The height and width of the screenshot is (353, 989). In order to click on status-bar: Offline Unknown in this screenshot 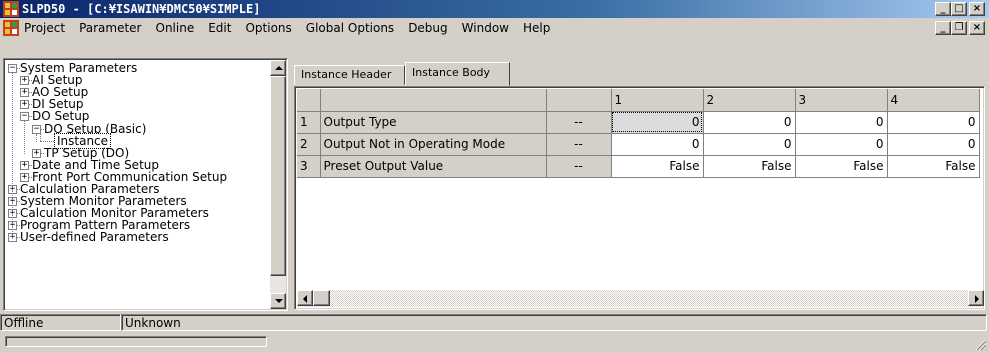, I will do `click(494, 322)`.